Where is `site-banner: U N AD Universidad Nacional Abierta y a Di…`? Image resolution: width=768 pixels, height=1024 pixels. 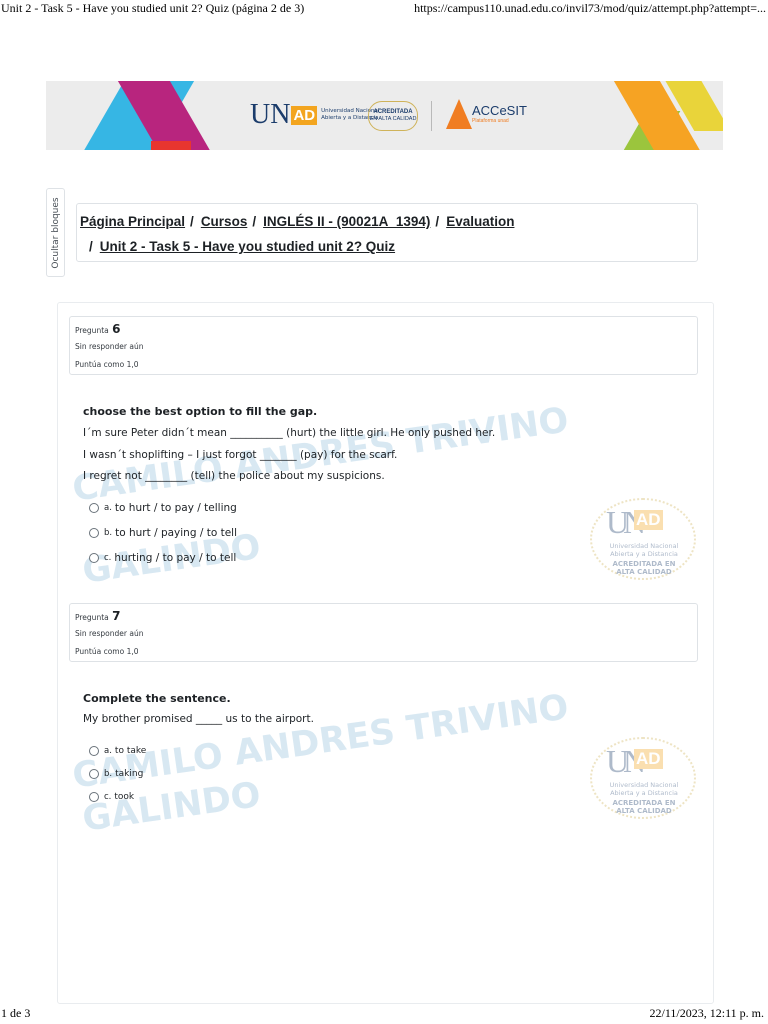
site-banner: U N AD Universidad Nacional Abierta y a Di… is located at coordinates (384, 115).